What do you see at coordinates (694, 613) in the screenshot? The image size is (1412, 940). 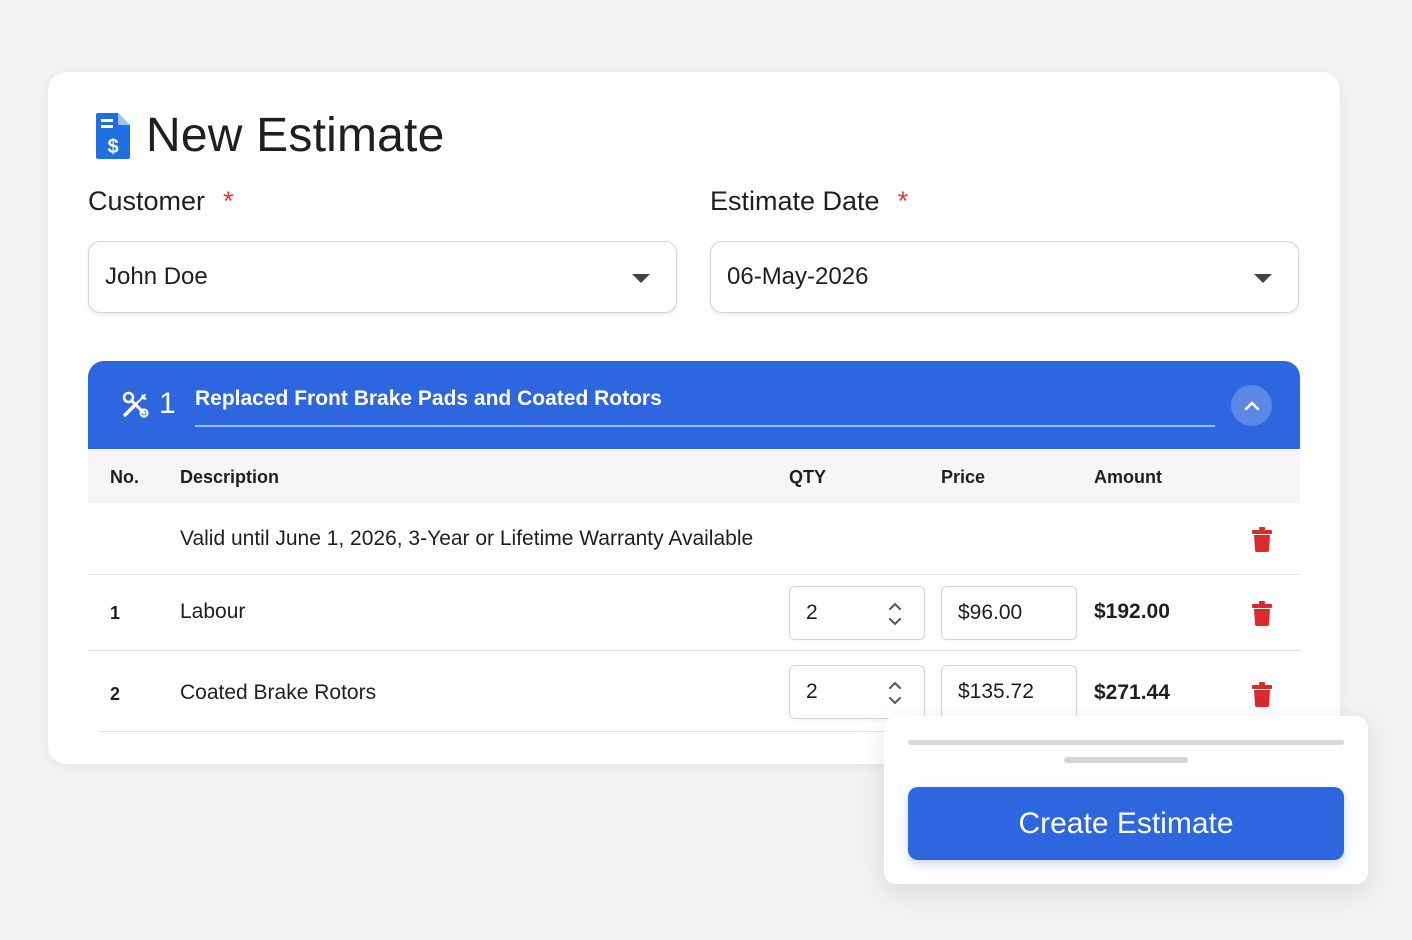 I see `table-row: 1 Labour 2 $96.00 $192.00` at bounding box center [694, 613].